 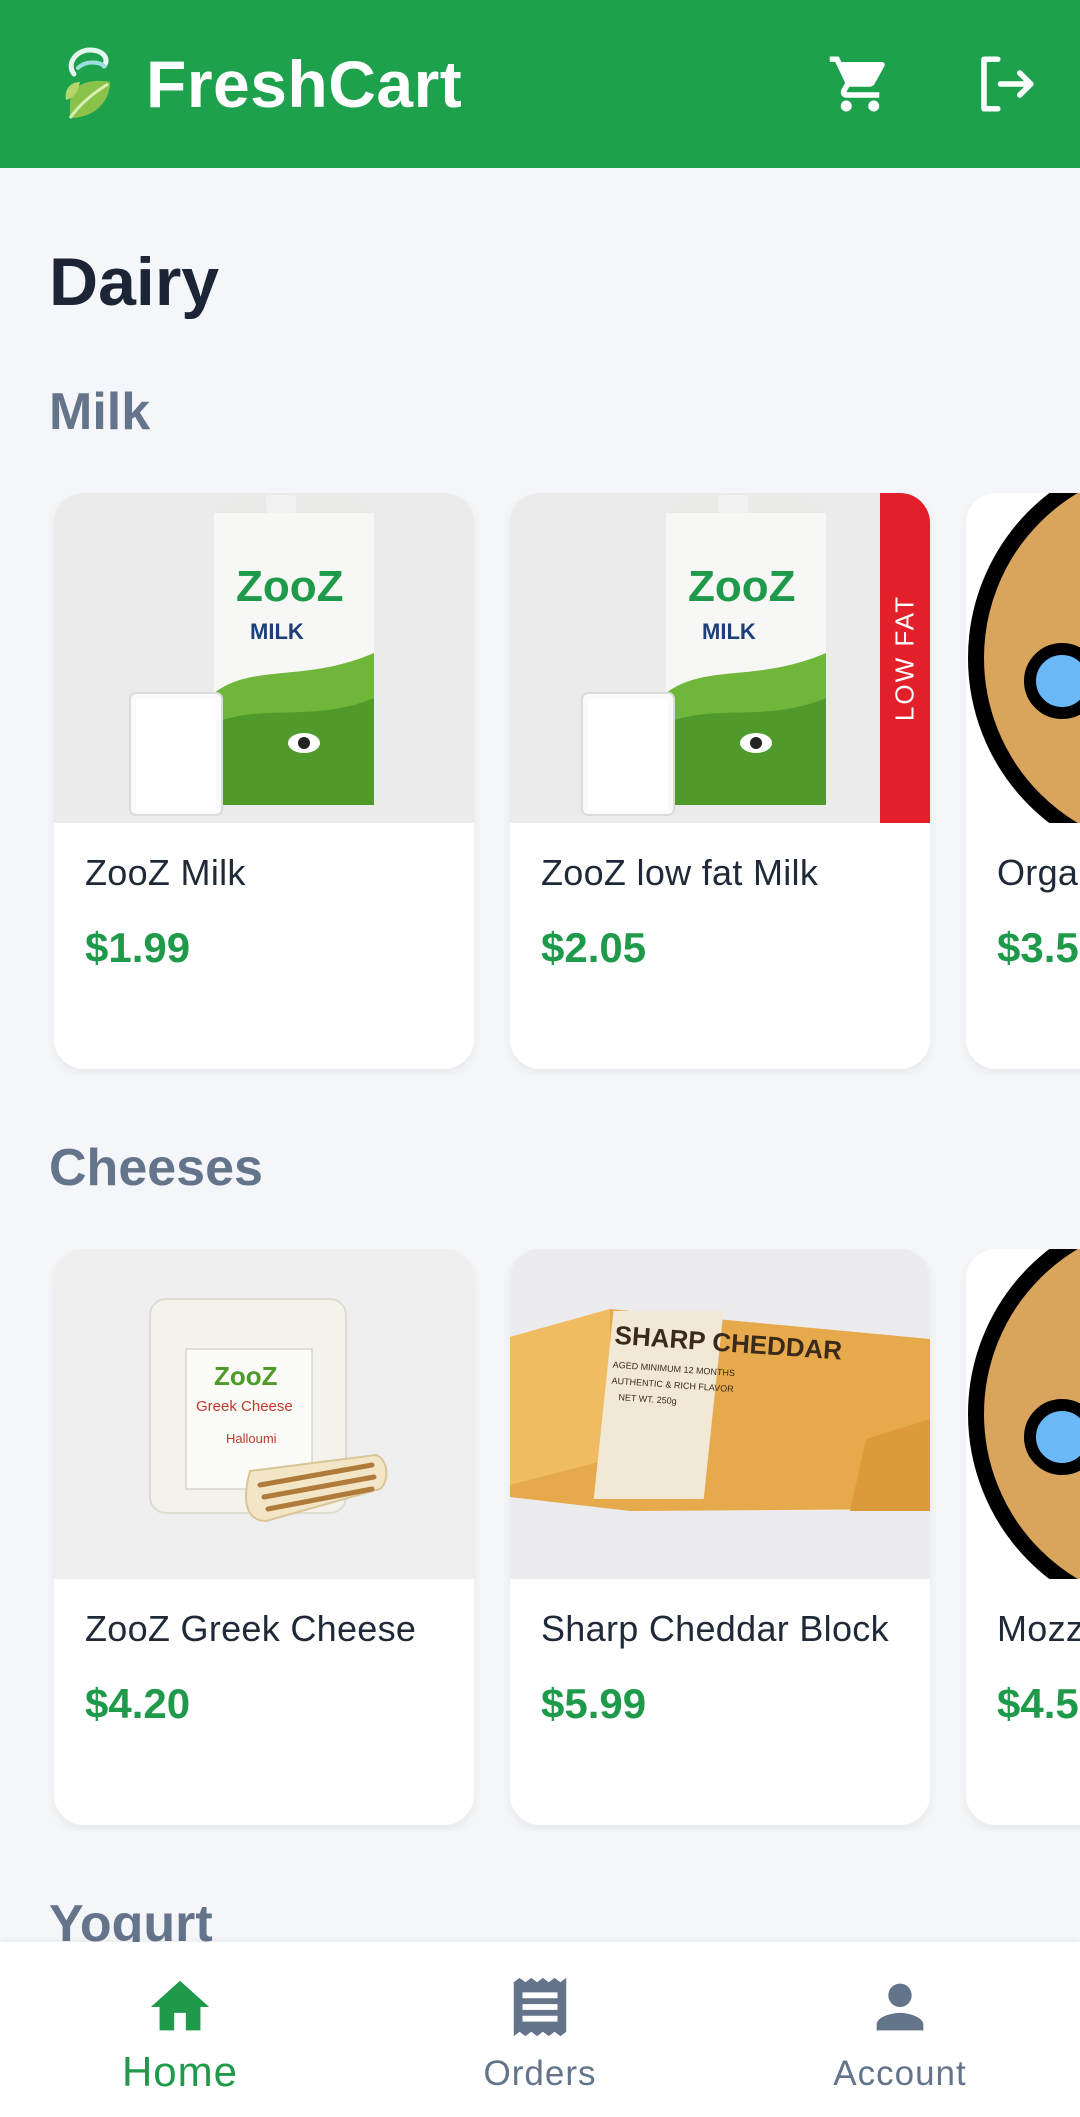 I want to click on app-bar: FreshCart, so click(x=540, y=84).